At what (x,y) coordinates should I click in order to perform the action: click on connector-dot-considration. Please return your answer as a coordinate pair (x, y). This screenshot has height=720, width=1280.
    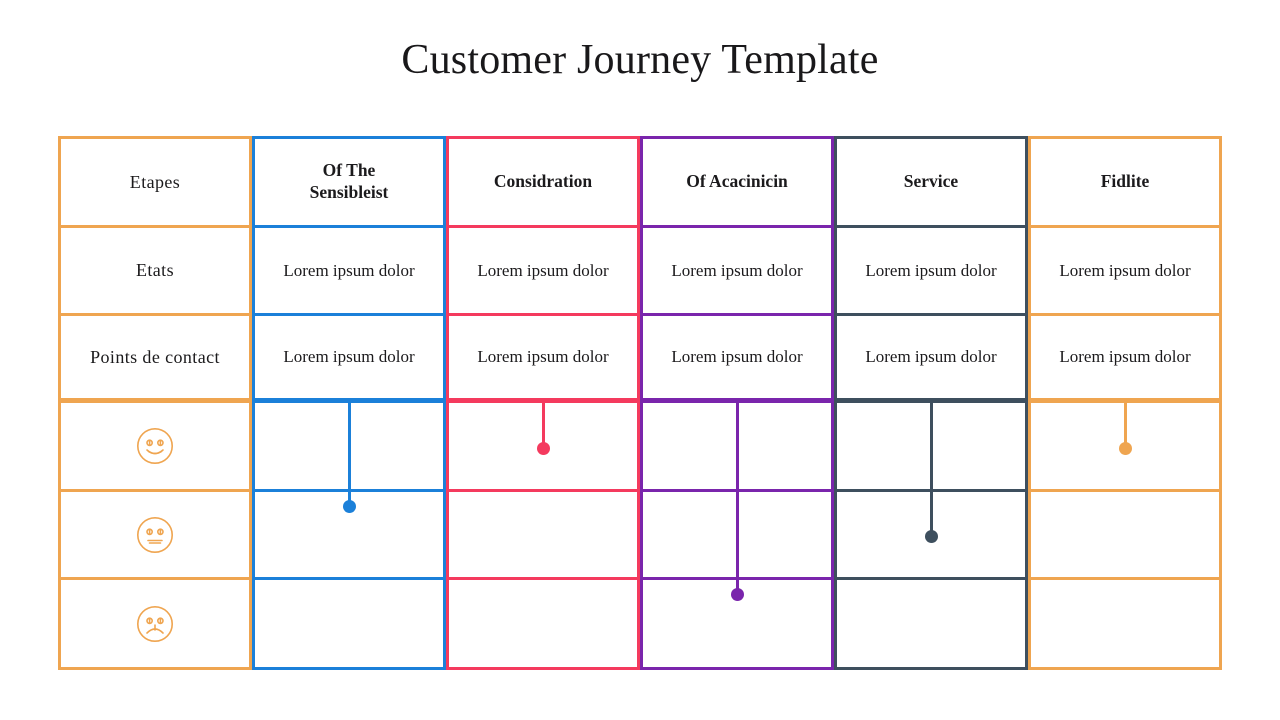
    Looking at the image, I should click on (543, 448).